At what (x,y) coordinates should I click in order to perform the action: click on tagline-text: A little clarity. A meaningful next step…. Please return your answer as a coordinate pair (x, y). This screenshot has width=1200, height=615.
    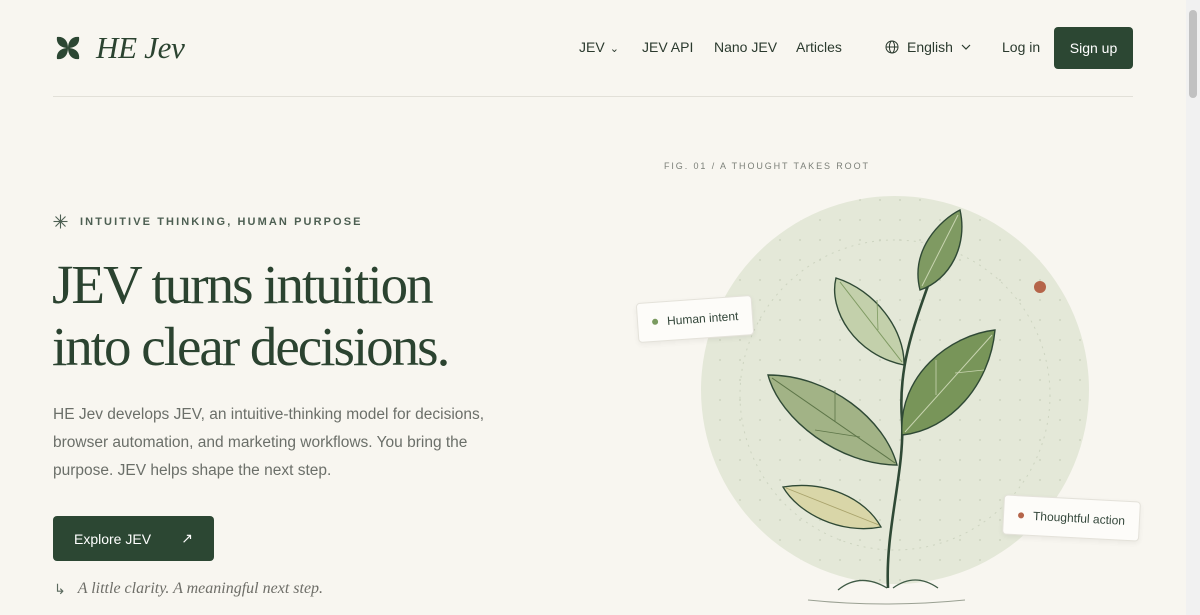
    Looking at the image, I should click on (200, 588).